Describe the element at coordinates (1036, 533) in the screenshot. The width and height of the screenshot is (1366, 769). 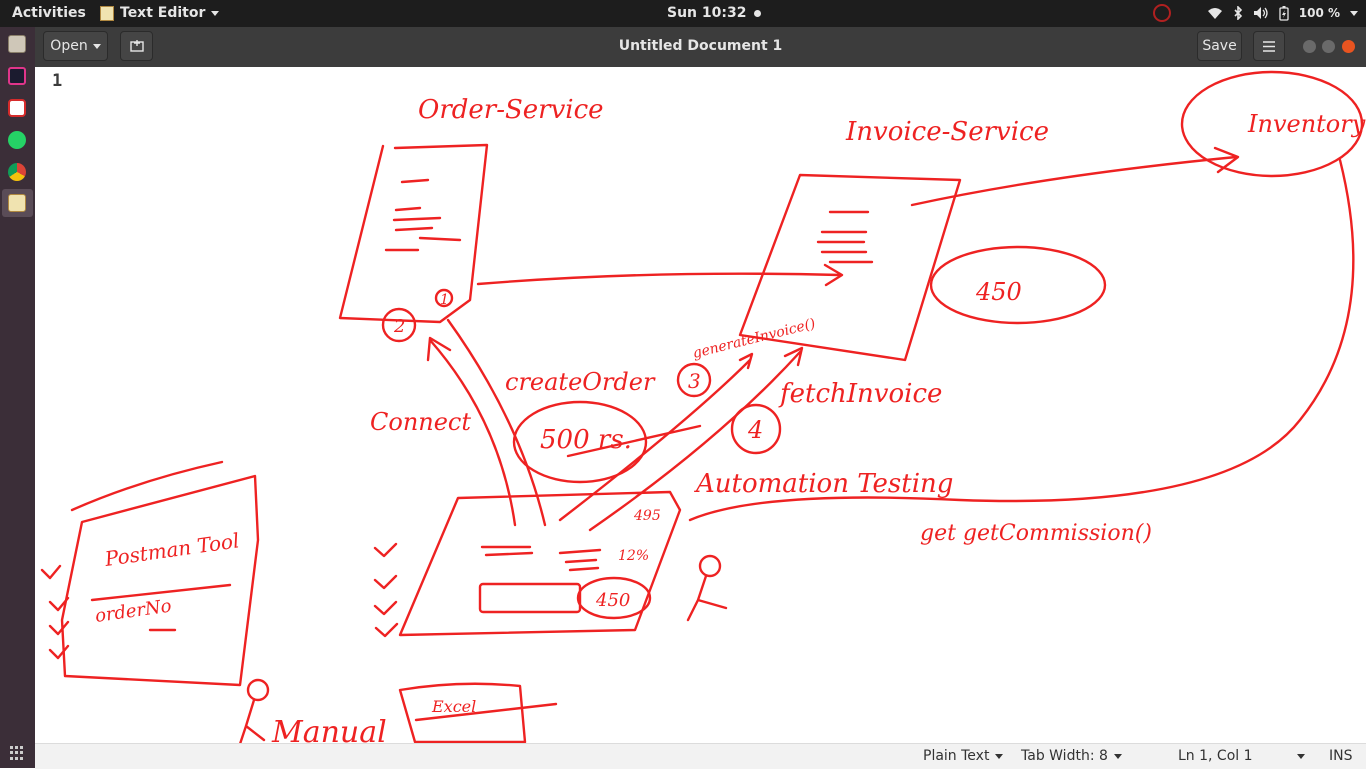
I see `label-get-commission: get getCommission()` at that location.